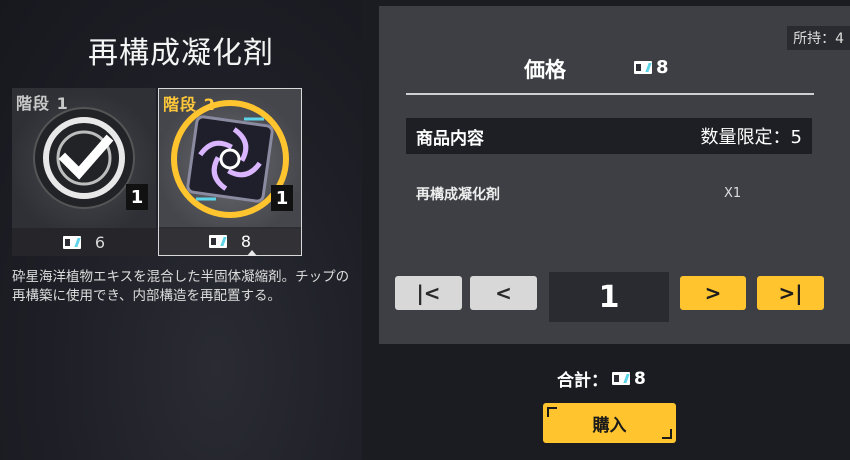  Describe the element at coordinates (100, 242) in the screenshot. I see `stage-1-cost-value: 6` at that location.